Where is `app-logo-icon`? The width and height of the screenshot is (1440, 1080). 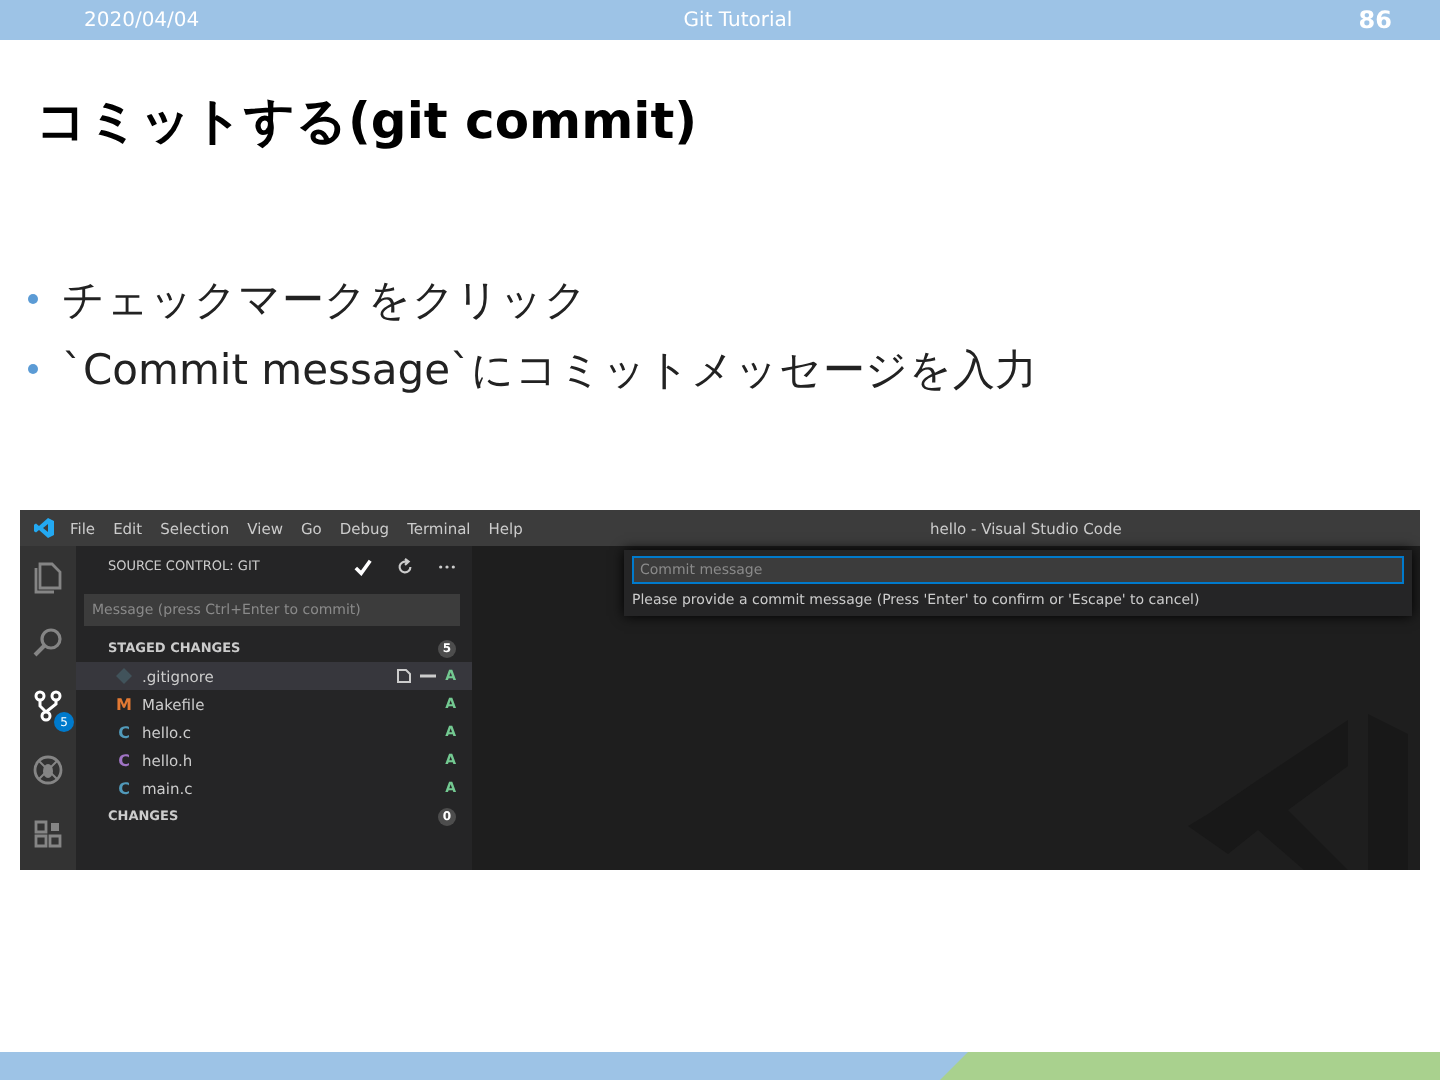
app-logo-icon is located at coordinates (44, 528).